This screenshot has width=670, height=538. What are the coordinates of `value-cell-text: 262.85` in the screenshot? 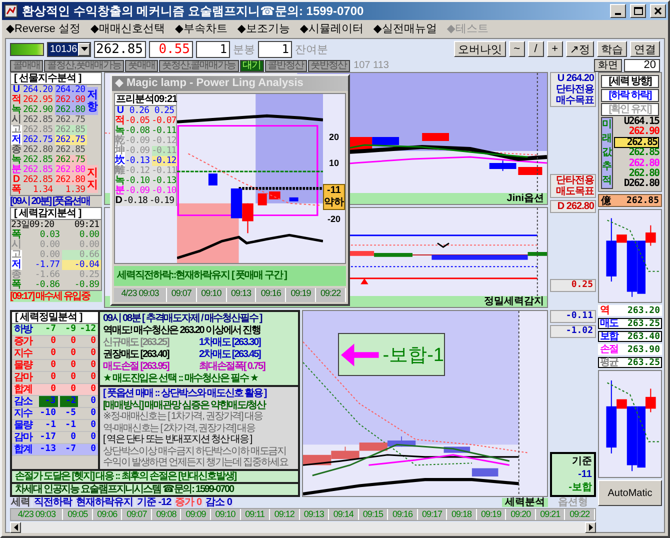 It's located at (38, 120).